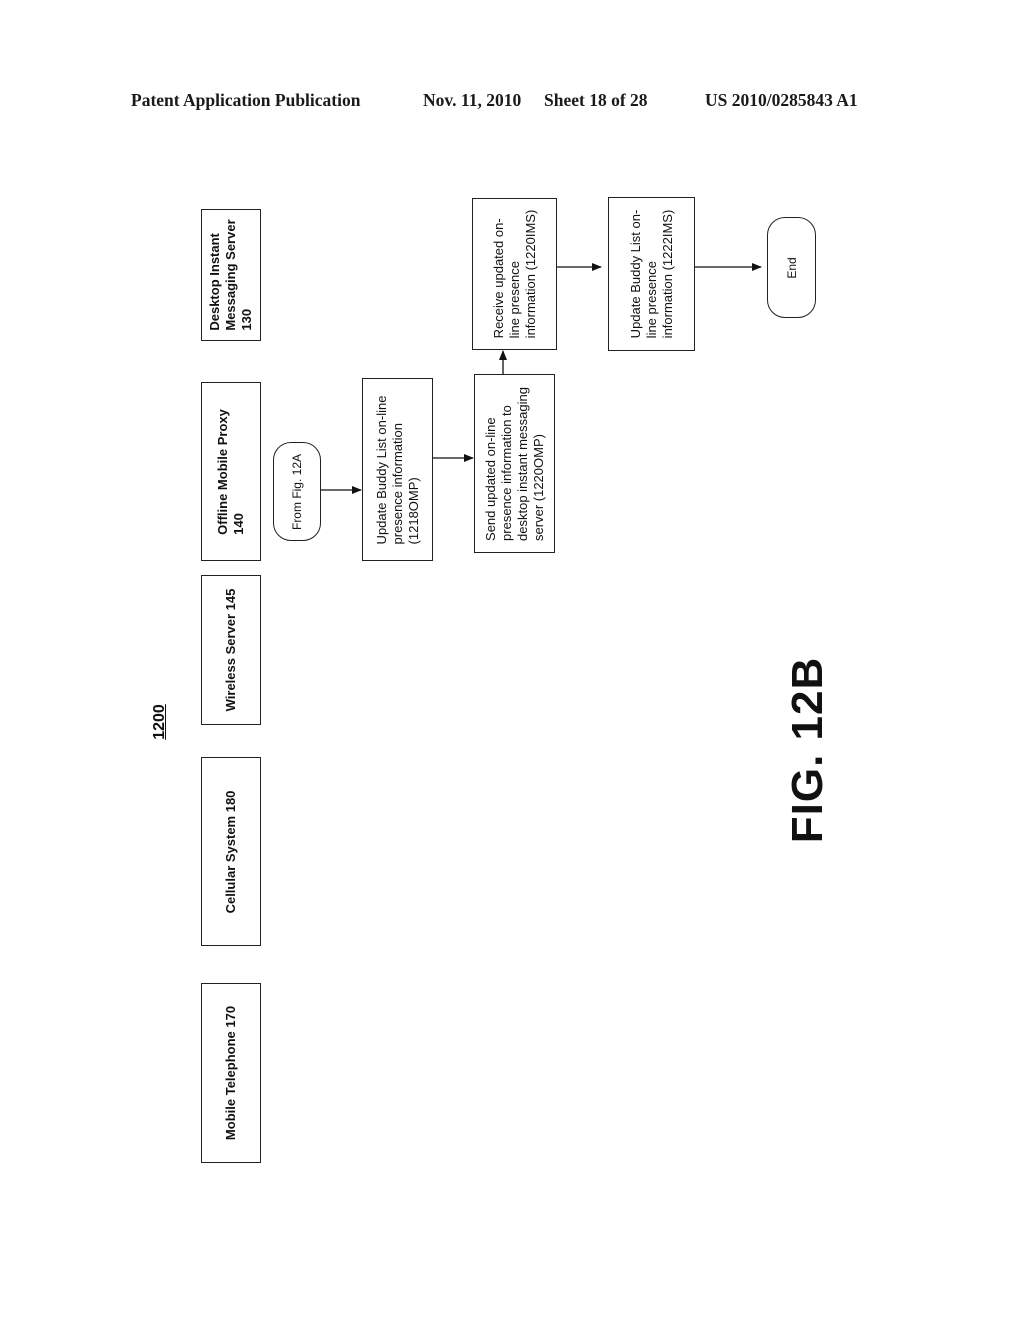 The height and width of the screenshot is (1320, 1024). I want to click on figure-caption: FIG. 12B, so click(808, 750).